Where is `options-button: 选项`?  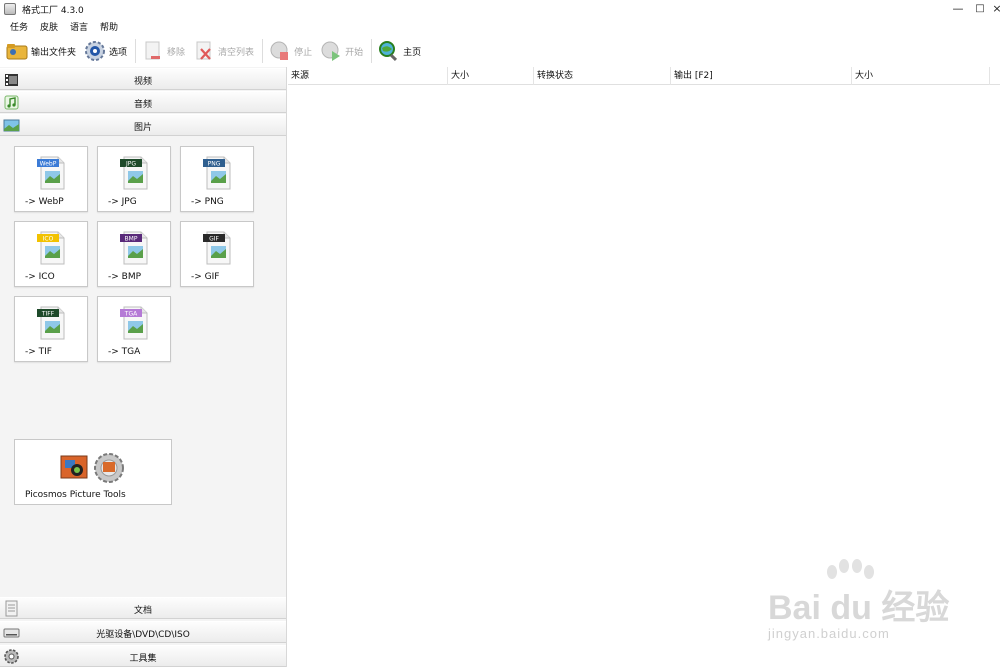
options-button: 选项 is located at coordinates (105, 51).